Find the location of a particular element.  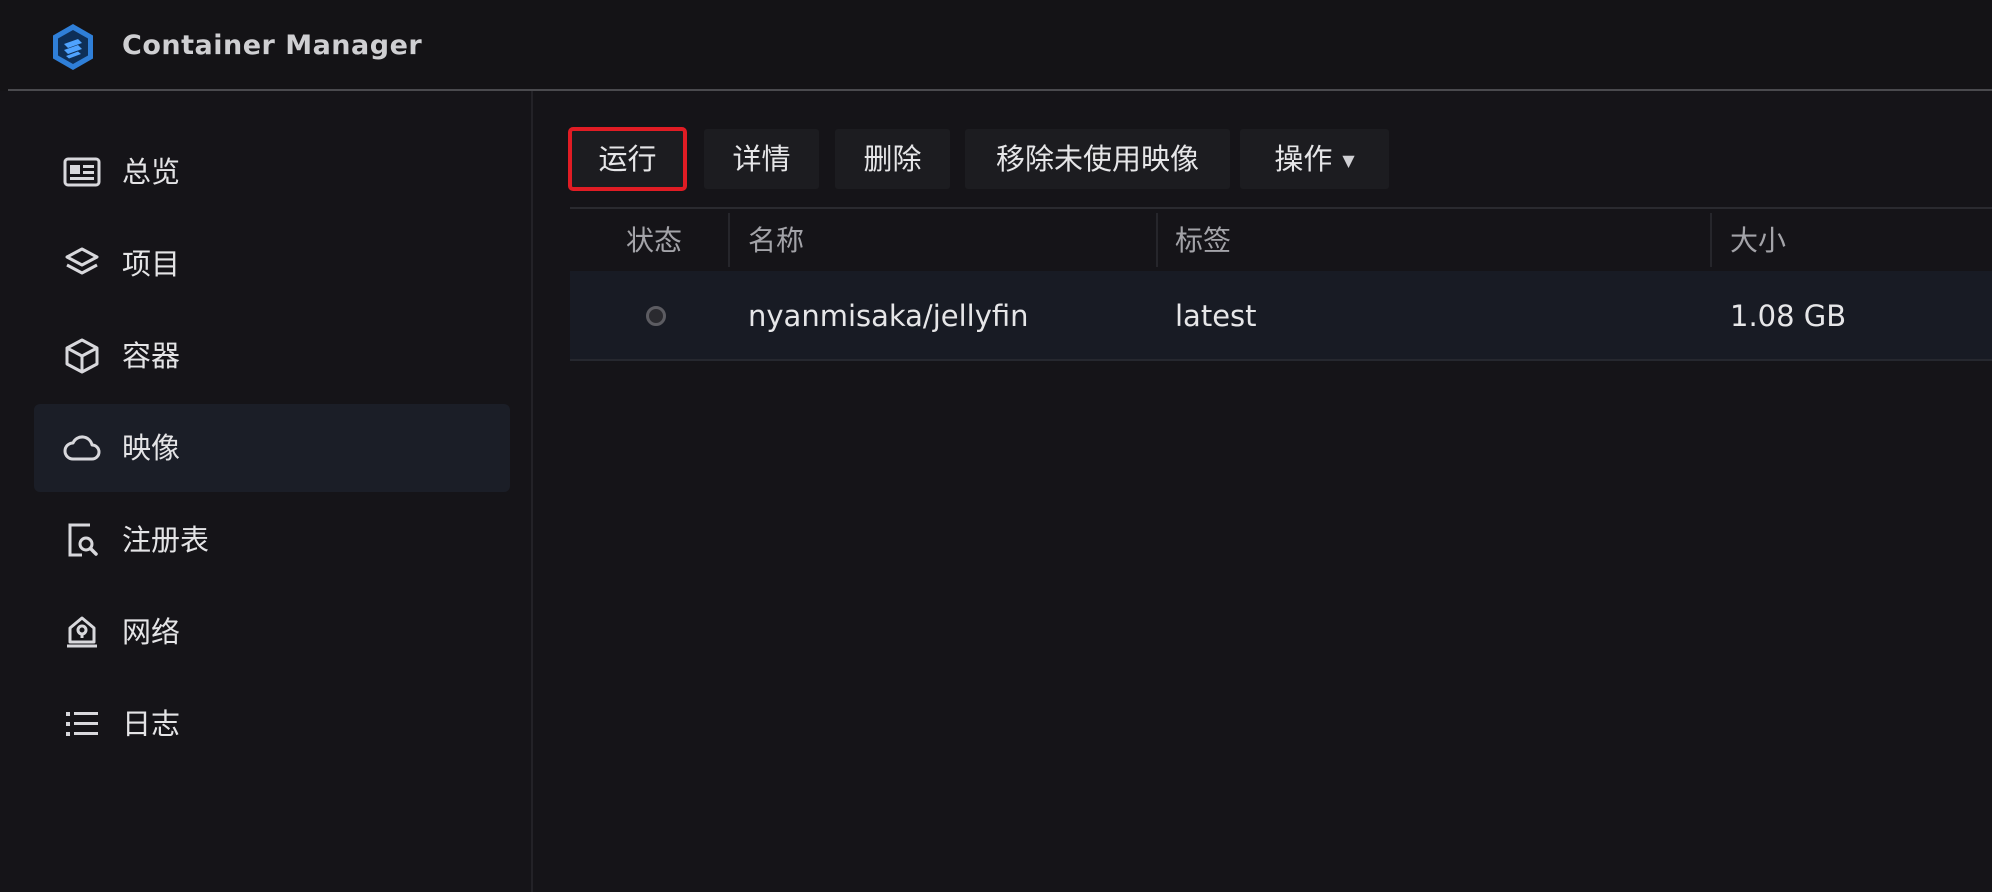

status-indicator-icon is located at coordinates (656, 316).